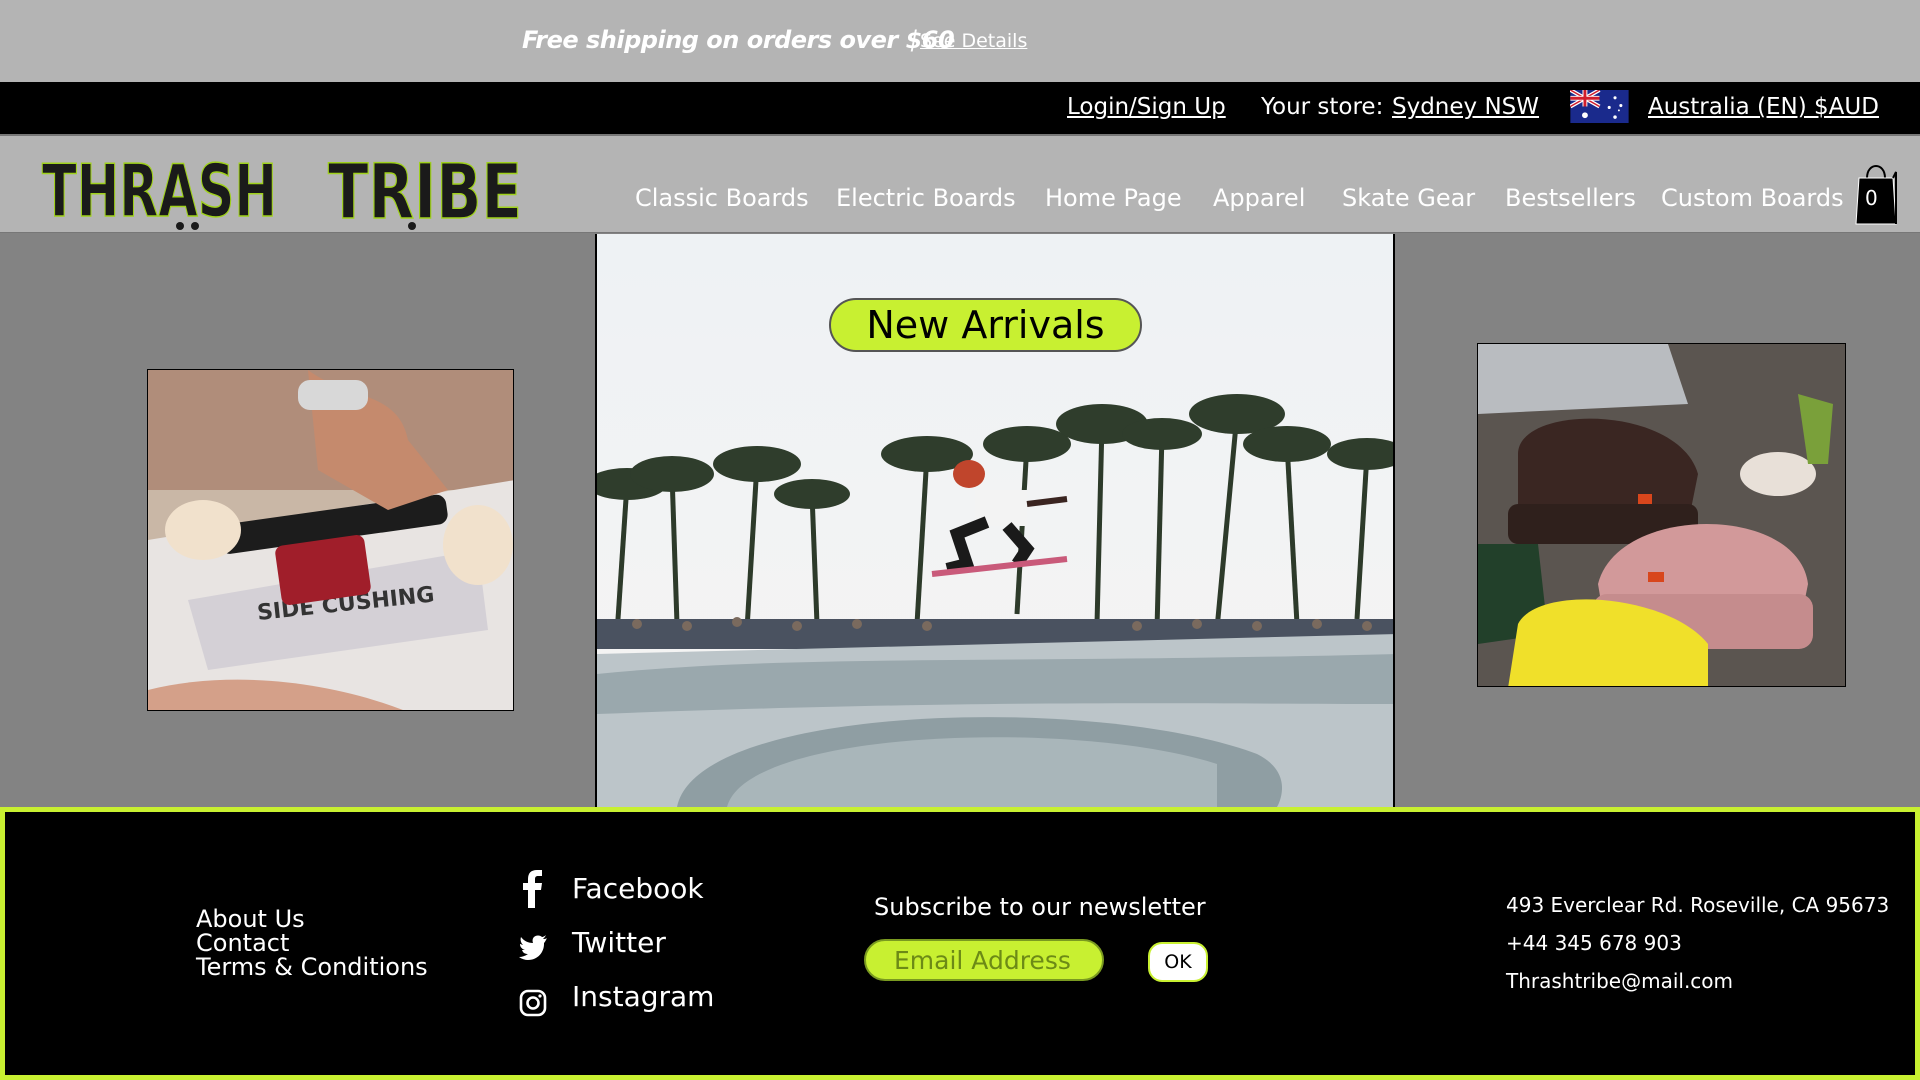 The height and width of the screenshot is (1080, 1920). What do you see at coordinates (532, 889) in the screenshot?
I see `facebook-icon` at bounding box center [532, 889].